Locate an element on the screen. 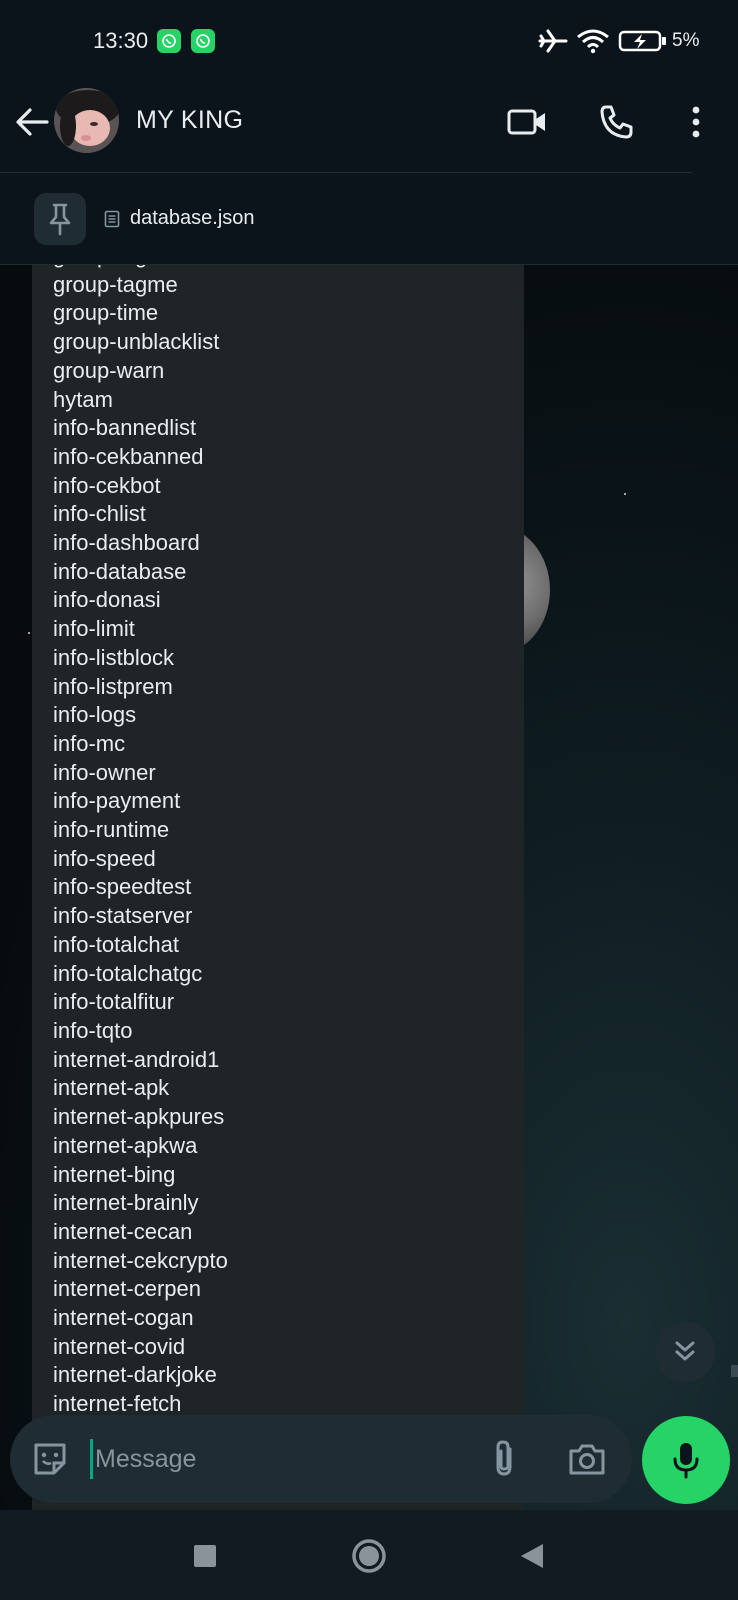  pinned-message-bar: database.json is located at coordinates (369, 219).